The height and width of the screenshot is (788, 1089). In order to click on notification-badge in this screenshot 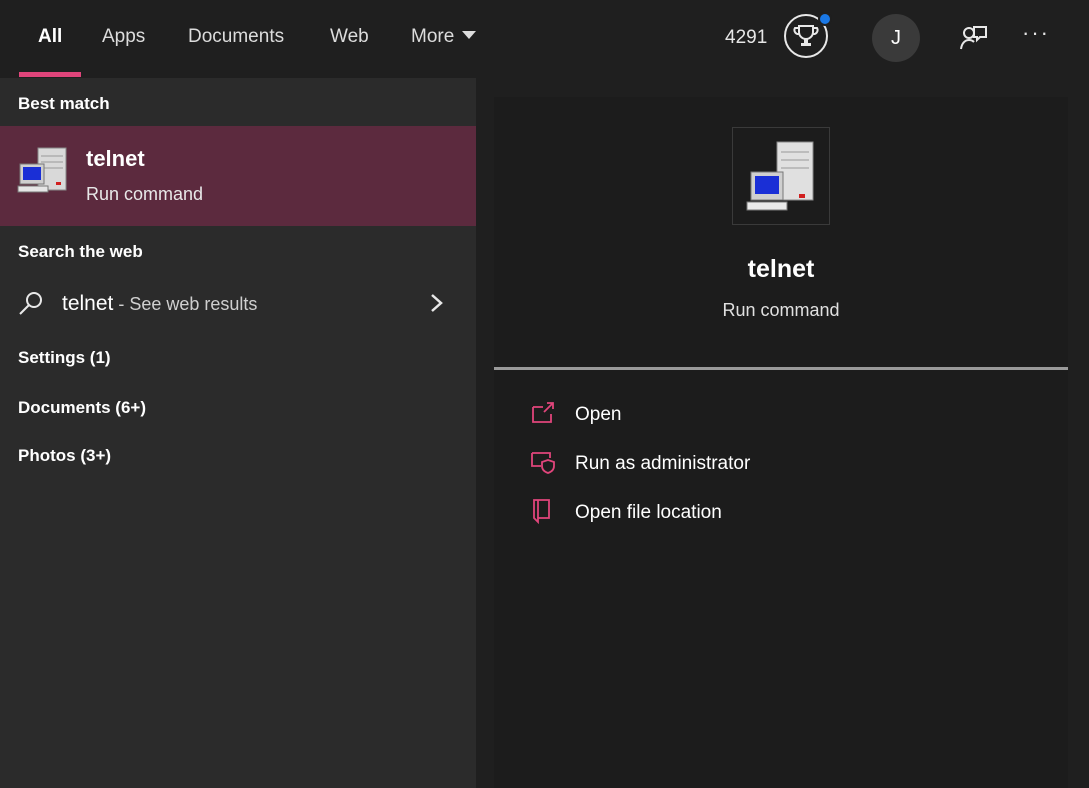, I will do `click(825, 19)`.